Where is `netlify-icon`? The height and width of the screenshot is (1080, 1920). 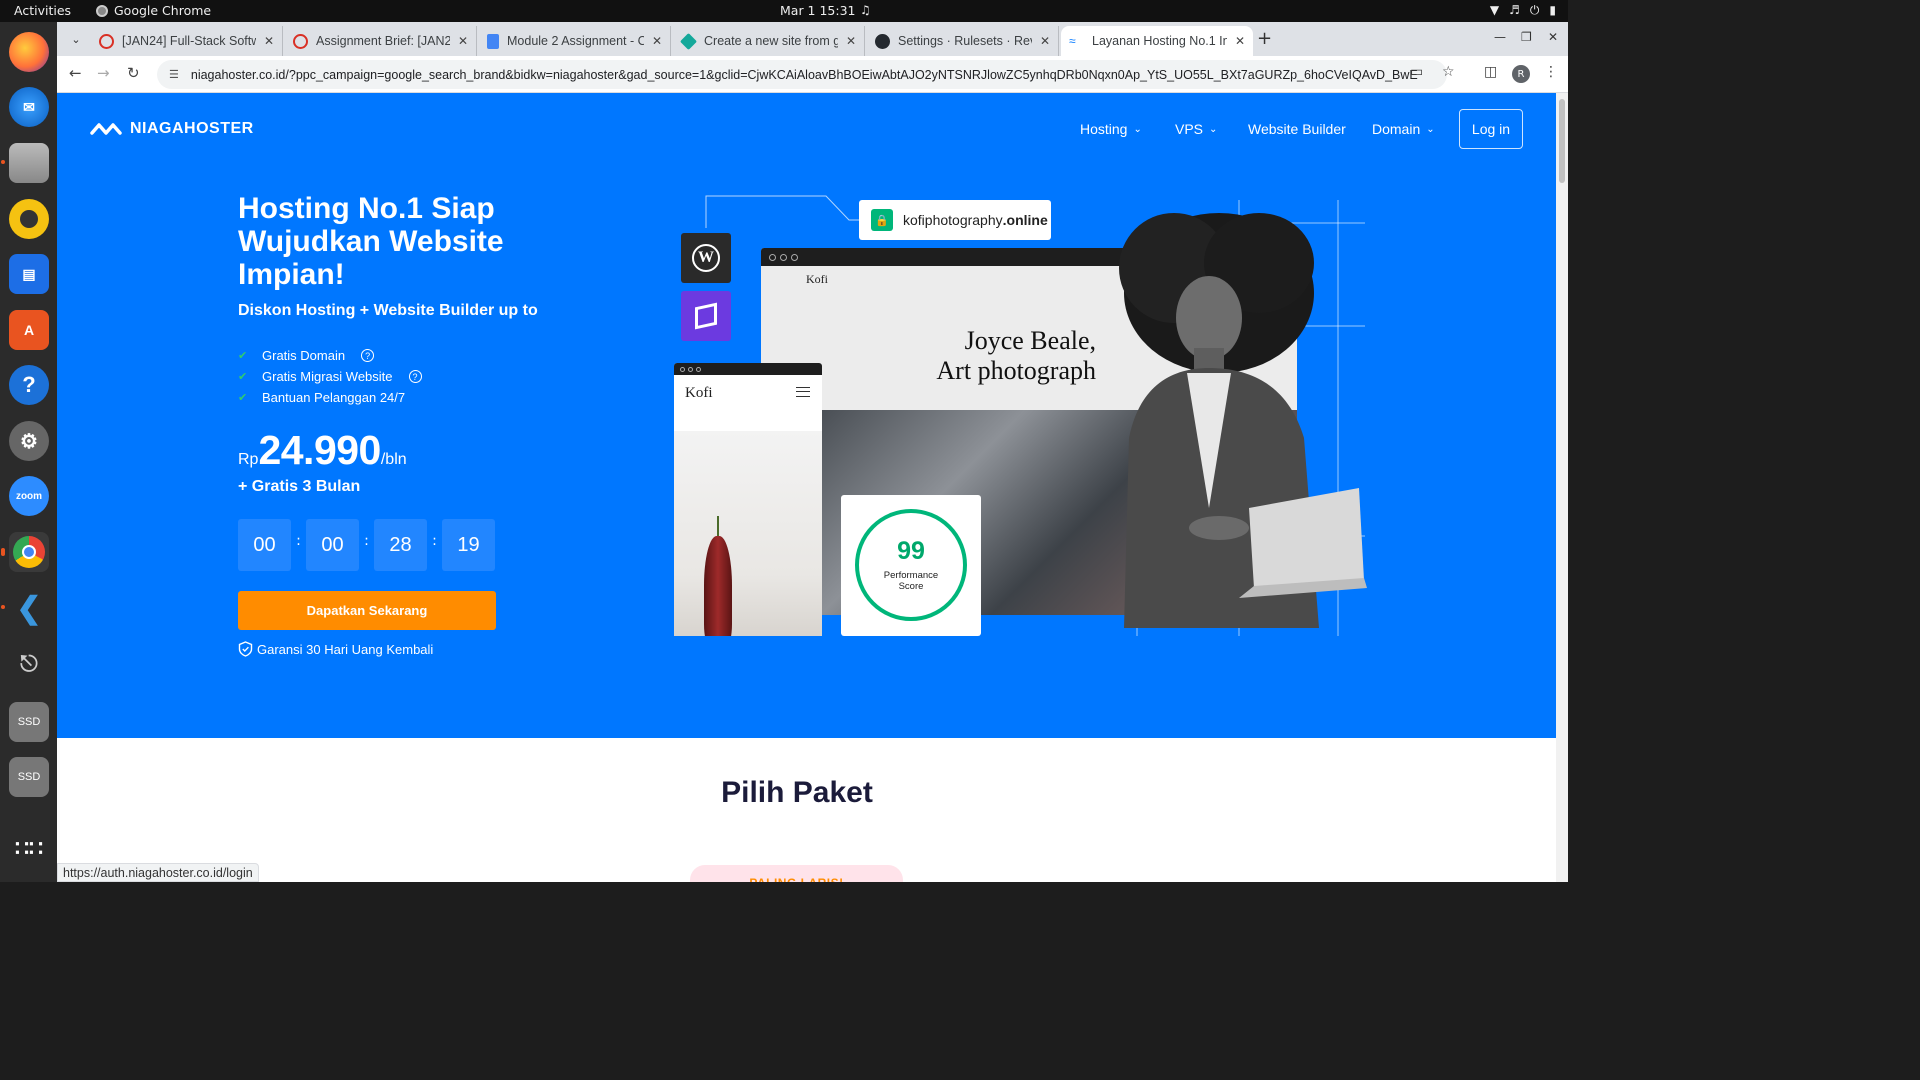
netlify-icon is located at coordinates (688, 41).